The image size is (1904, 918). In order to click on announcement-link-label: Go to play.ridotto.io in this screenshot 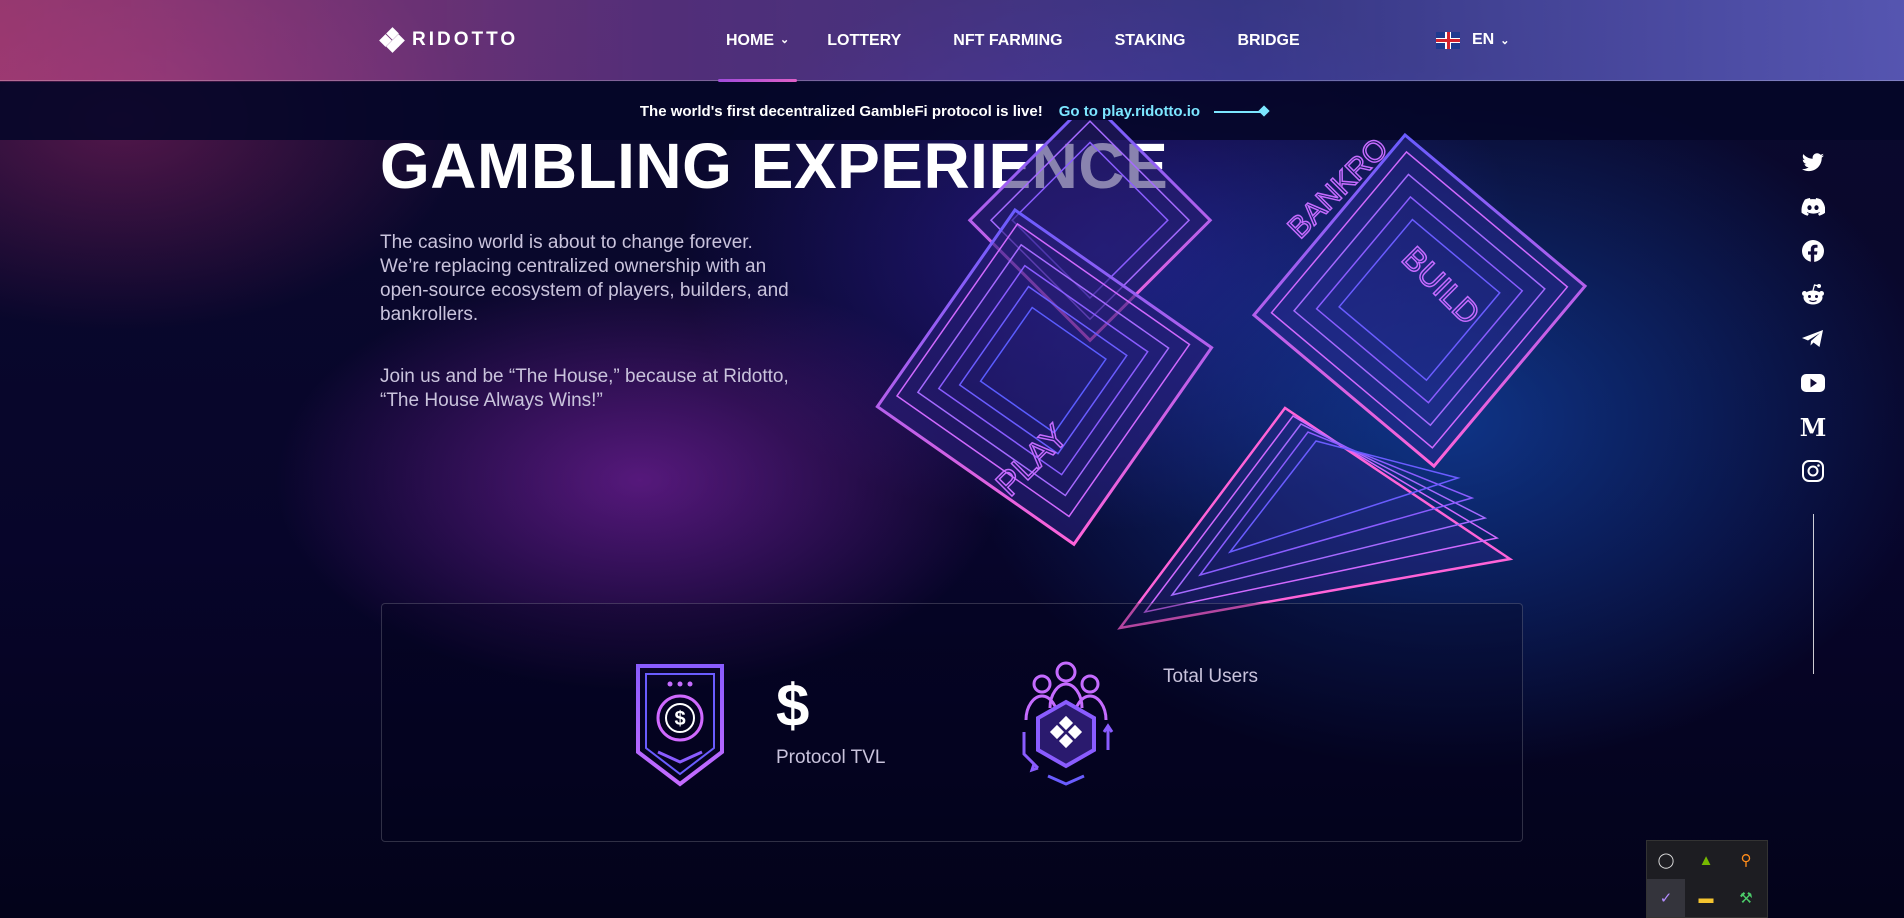, I will do `click(1129, 111)`.